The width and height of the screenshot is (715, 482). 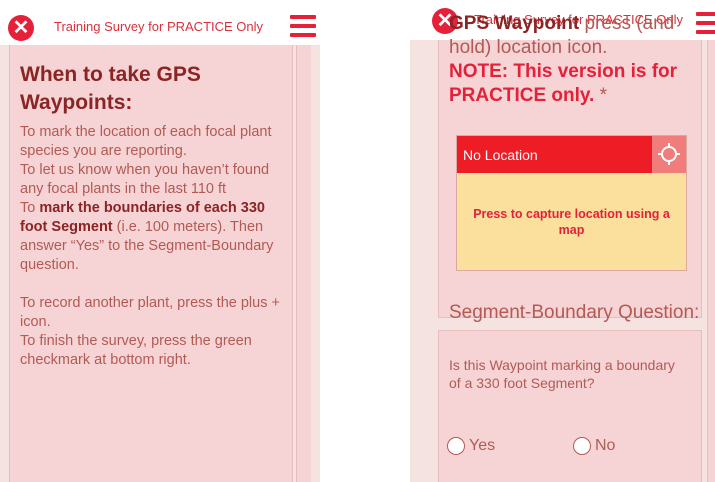 I want to click on radio-yes: Yes, so click(x=471, y=446).